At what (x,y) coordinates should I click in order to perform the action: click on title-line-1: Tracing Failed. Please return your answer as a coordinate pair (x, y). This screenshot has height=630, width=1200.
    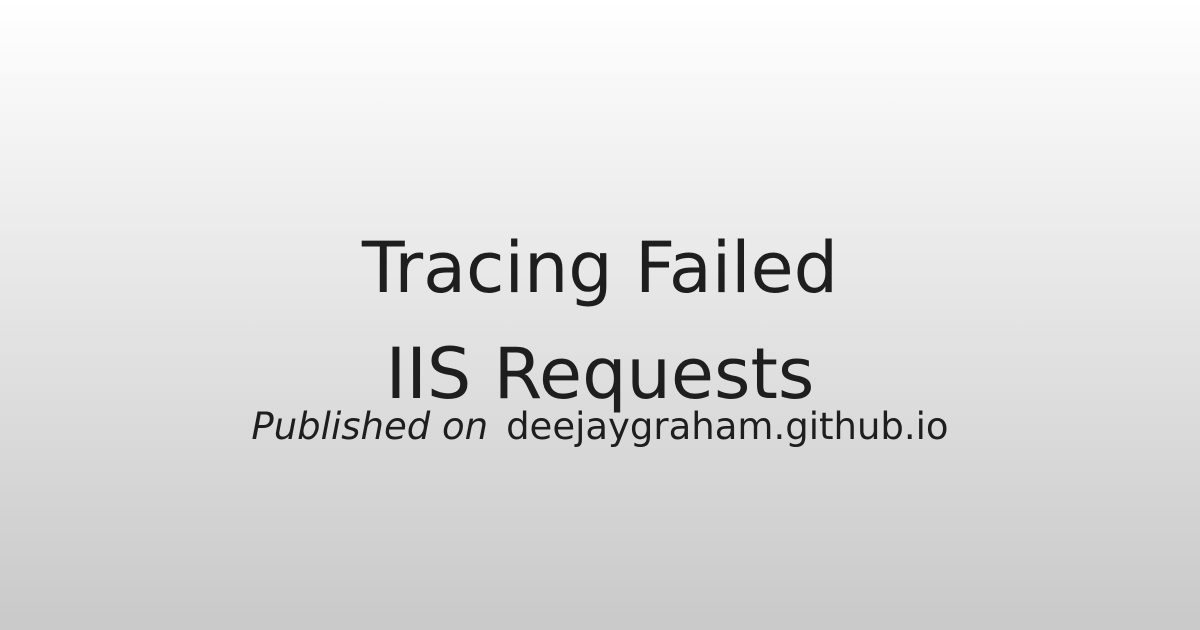
    Looking at the image, I should click on (600, 267).